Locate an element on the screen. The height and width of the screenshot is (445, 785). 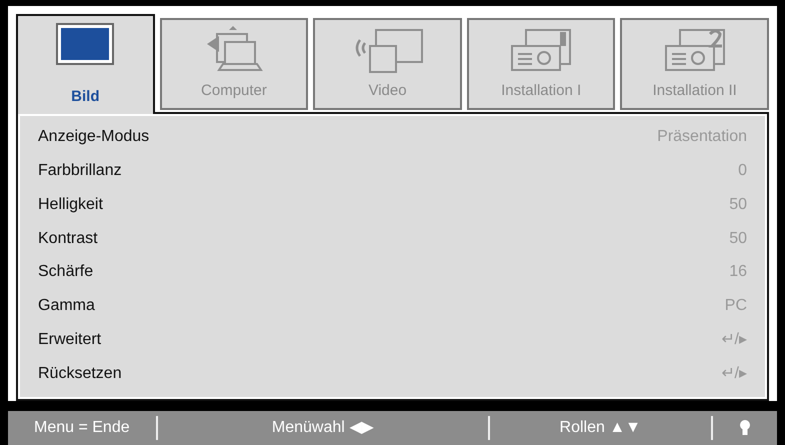
bulb-icon is located at coordinates (745, 427).